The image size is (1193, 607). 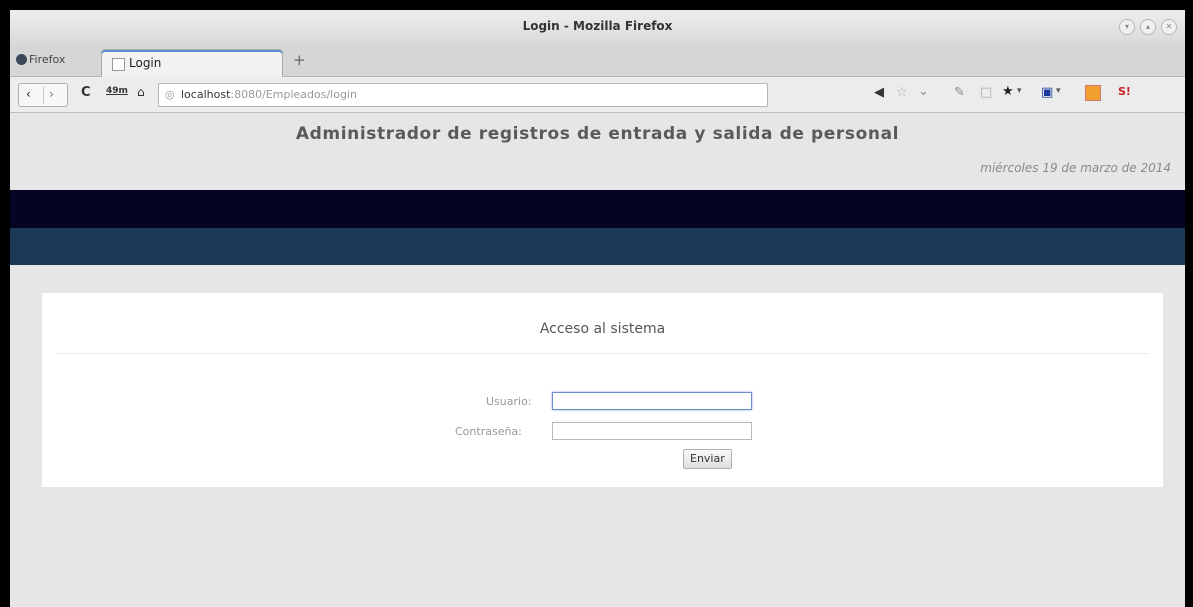 I want to click on url-text: localhost:8080/Empleados/login, so click(x=269, y=94).